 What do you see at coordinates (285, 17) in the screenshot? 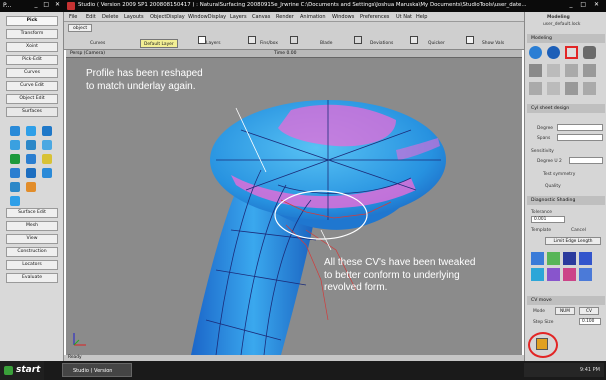
I see `menu-render: Render` at bounding box center [285, 17].